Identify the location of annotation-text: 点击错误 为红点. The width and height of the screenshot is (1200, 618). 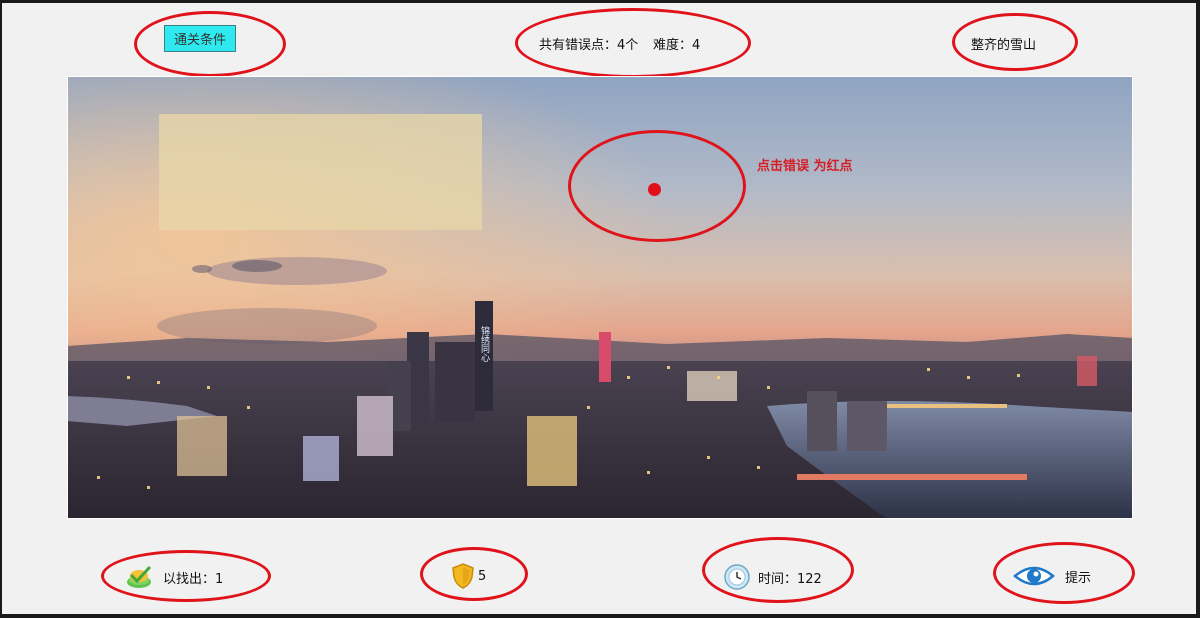
(805, 166).